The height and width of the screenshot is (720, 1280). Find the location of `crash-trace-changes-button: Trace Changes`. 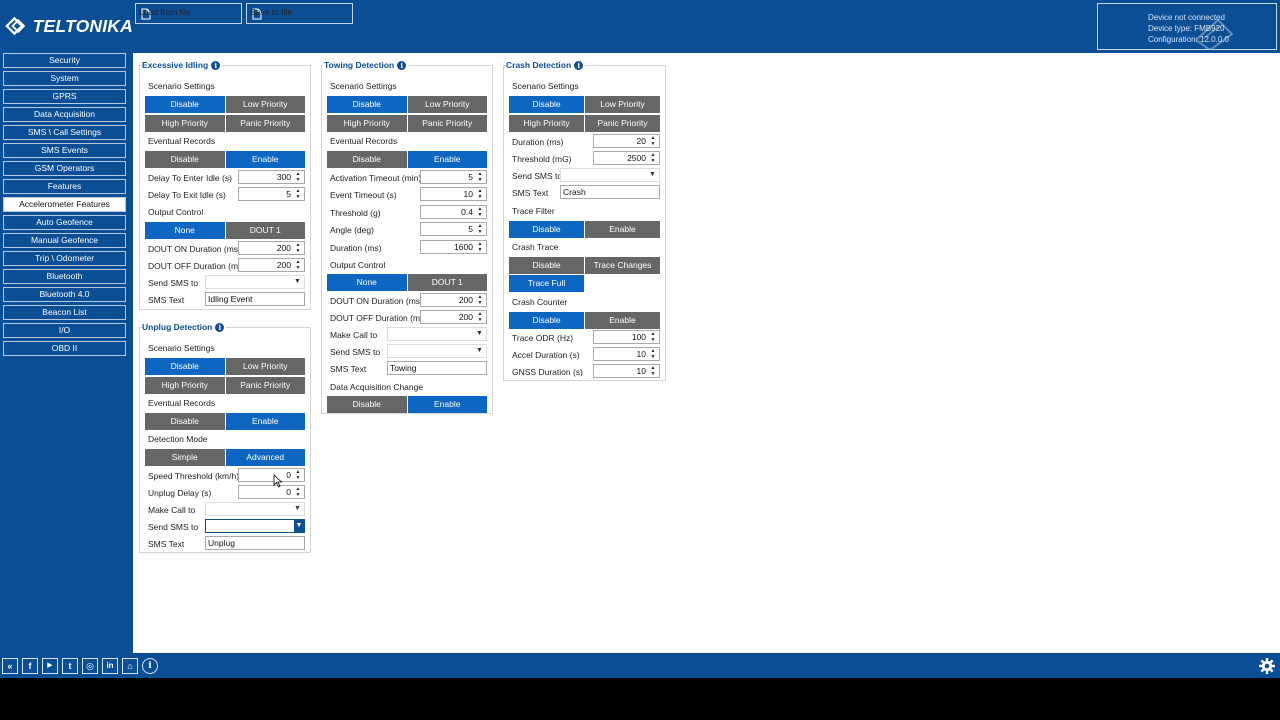

crash-trace-changes-button: Trace Changes is located at coordinates (622, 265).